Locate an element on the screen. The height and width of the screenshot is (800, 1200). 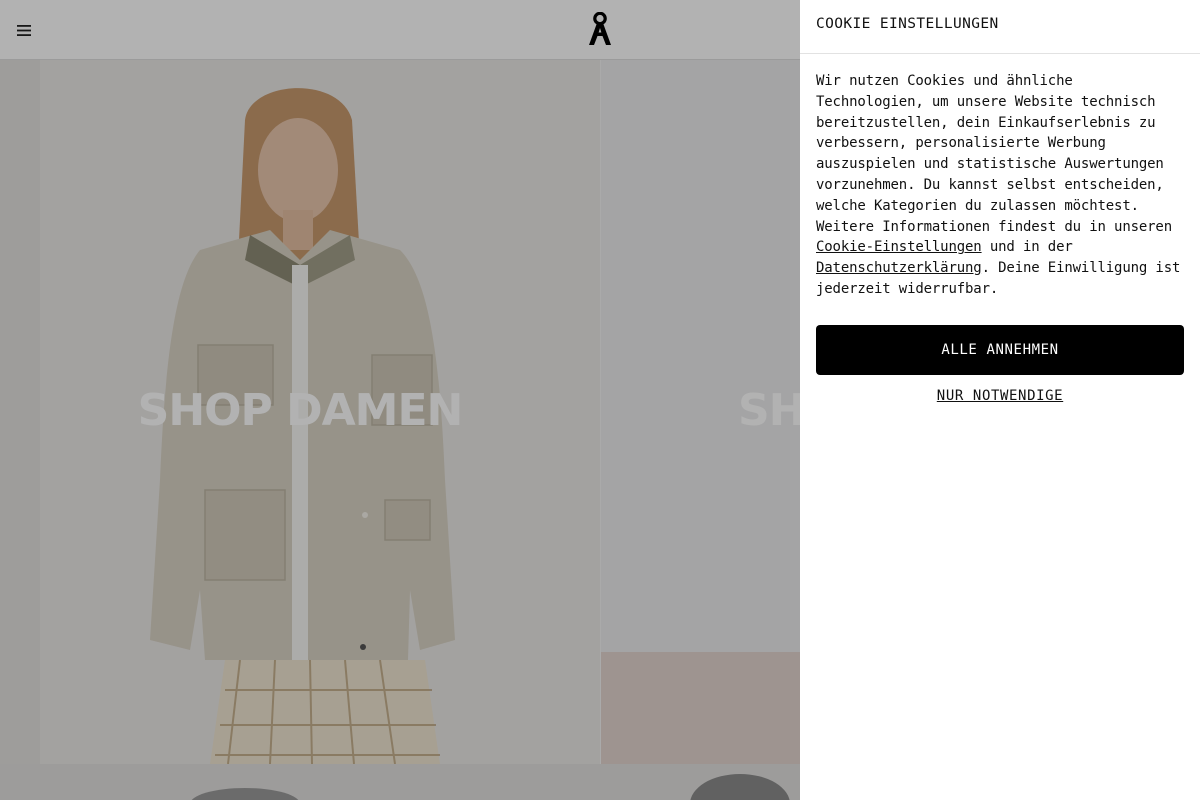
cookie-settings-link: Cookie-Einstellungen is located at coordinates (899, 247).